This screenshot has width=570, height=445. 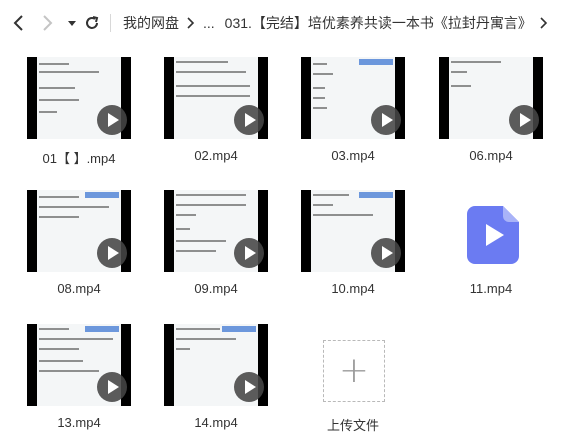 I want to click on file-name: 09.mp4, so click(x=216, y=288).